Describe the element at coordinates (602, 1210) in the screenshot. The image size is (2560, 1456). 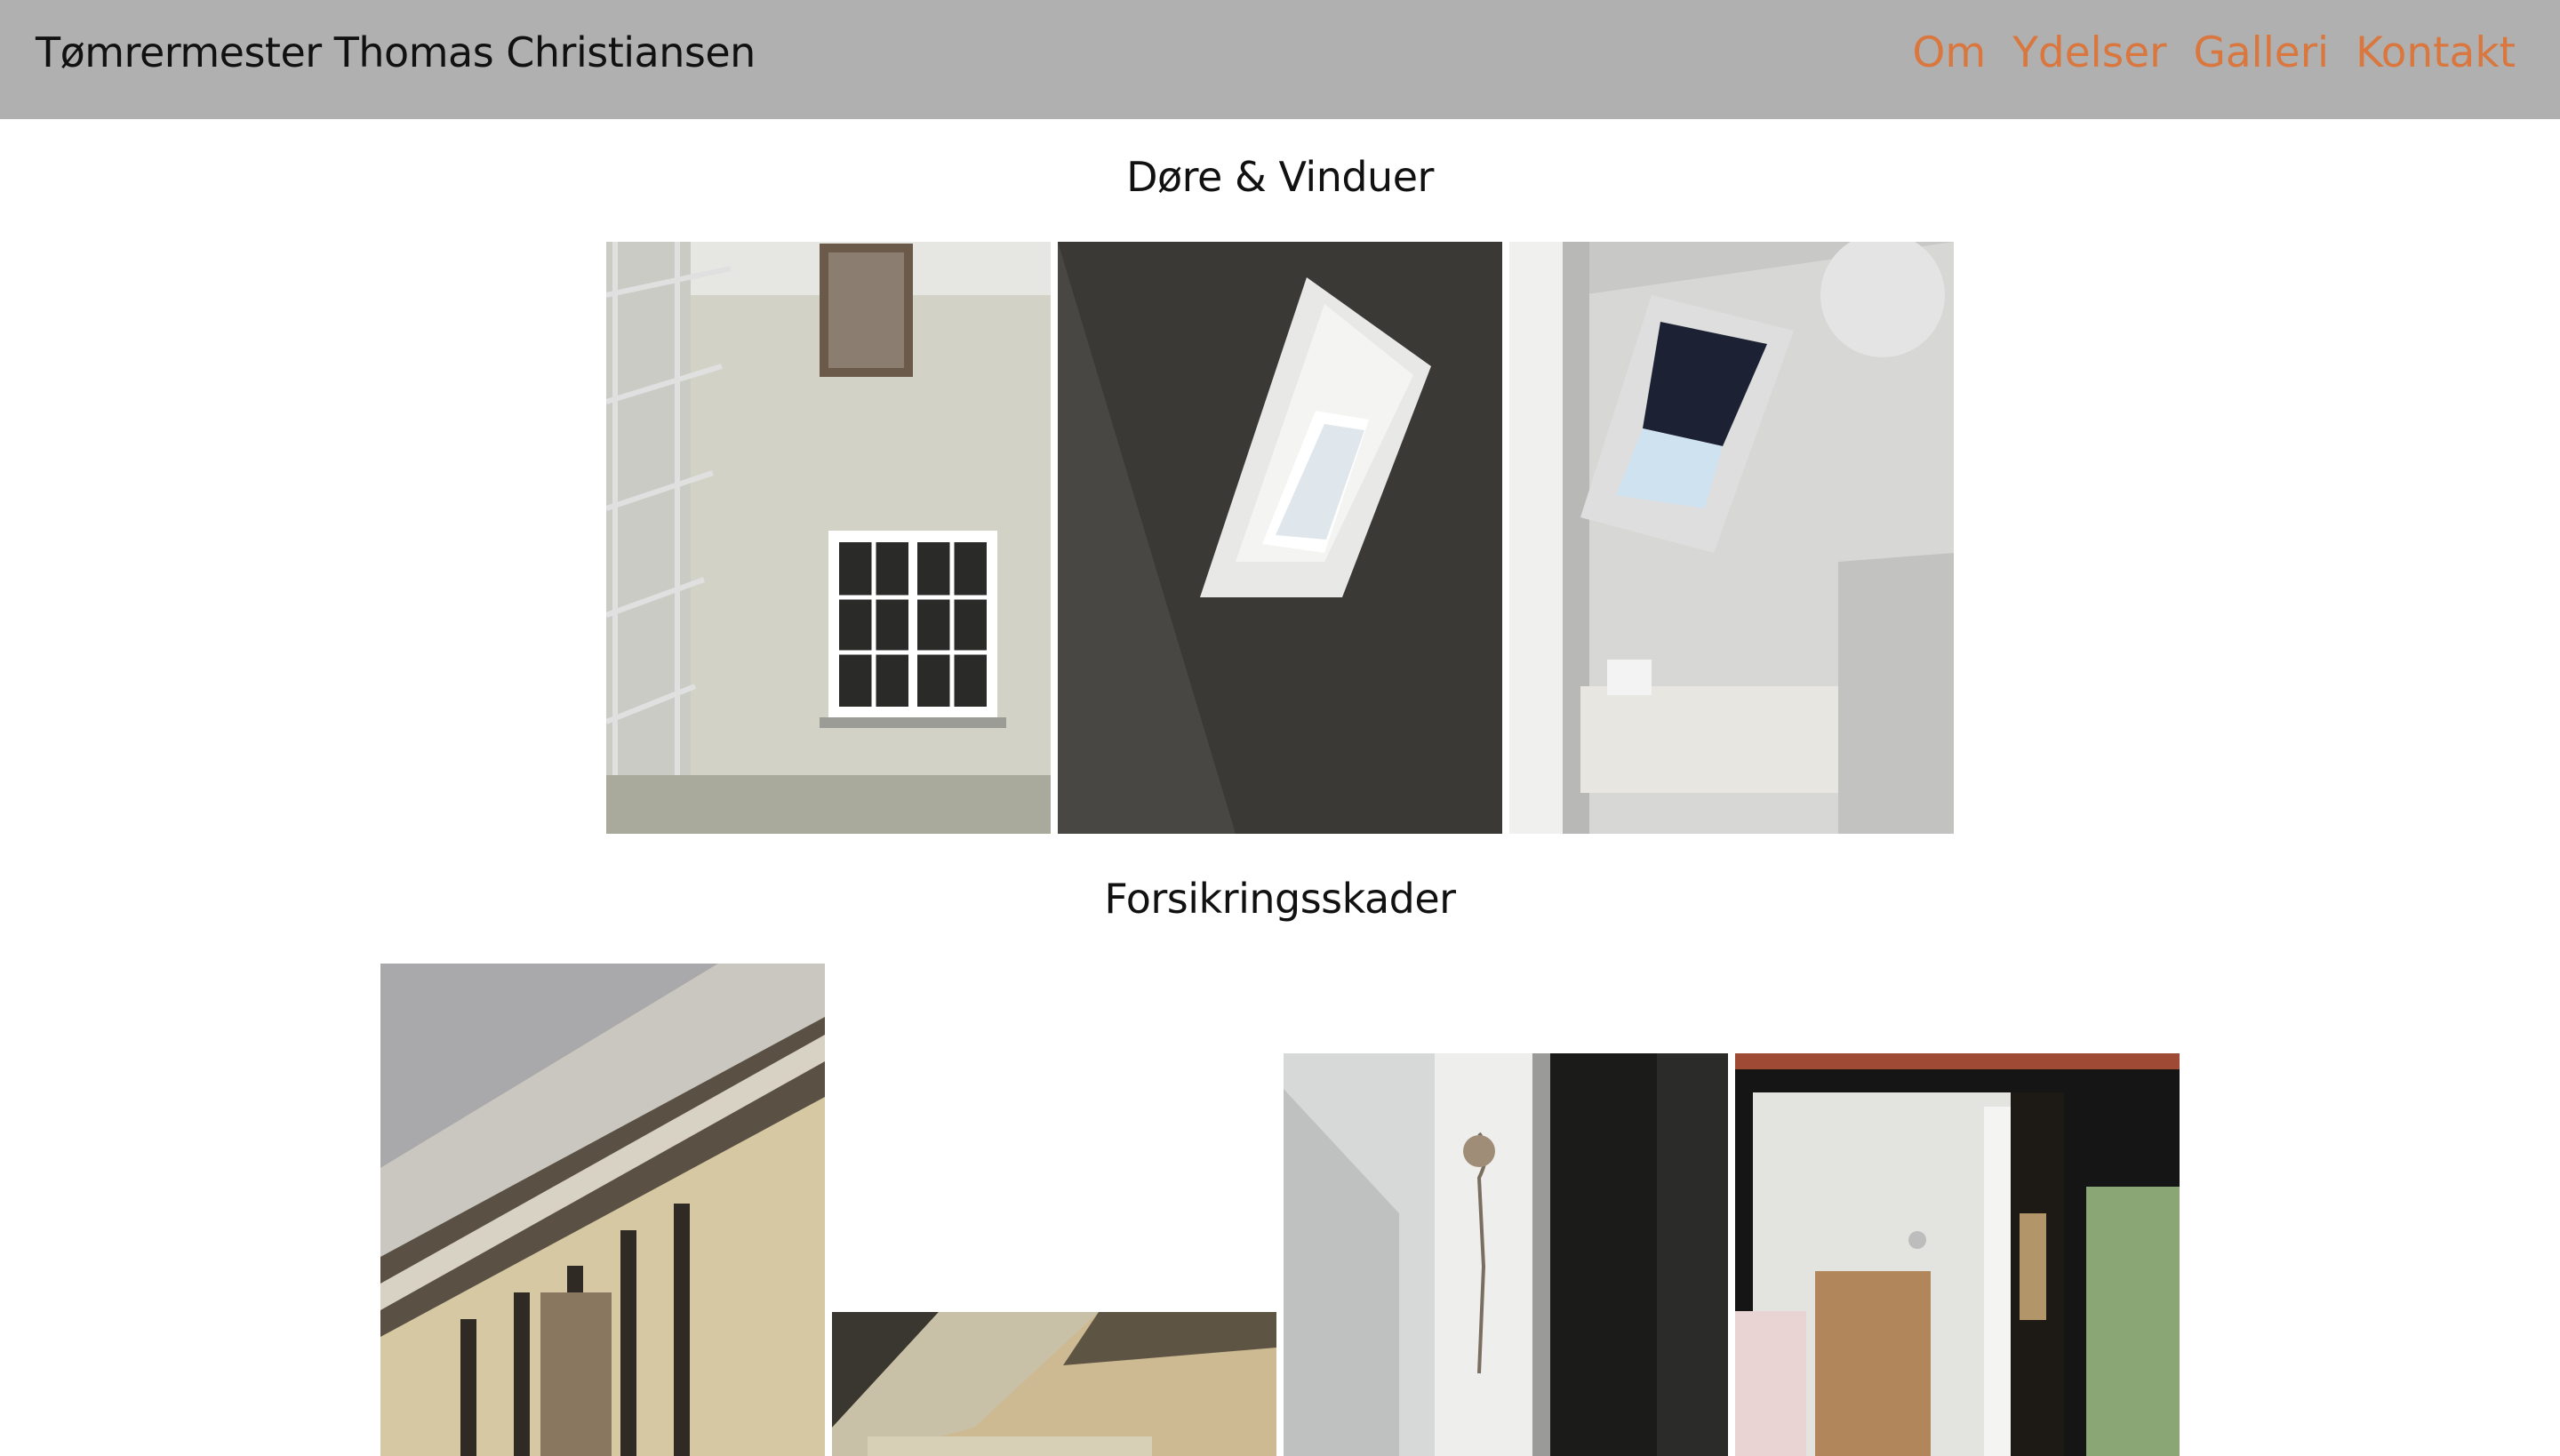
I see `gallery-photo-damaged-fascia` at that location.